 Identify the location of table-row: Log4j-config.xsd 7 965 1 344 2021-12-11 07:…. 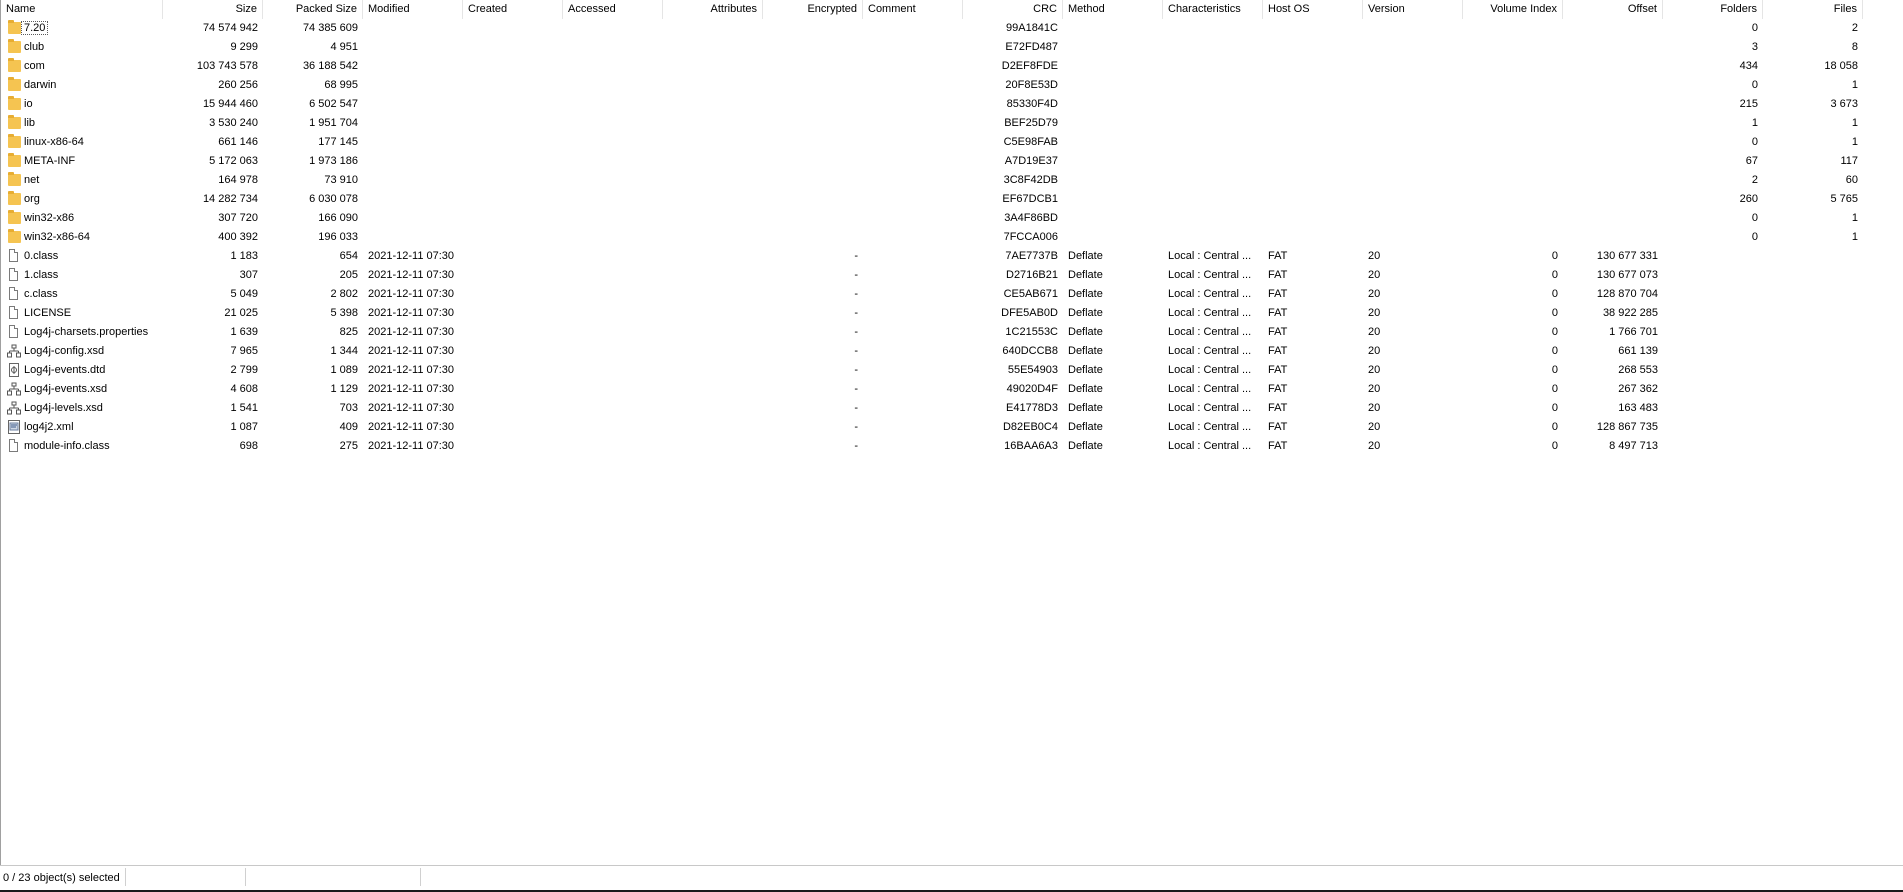
(952, 351).